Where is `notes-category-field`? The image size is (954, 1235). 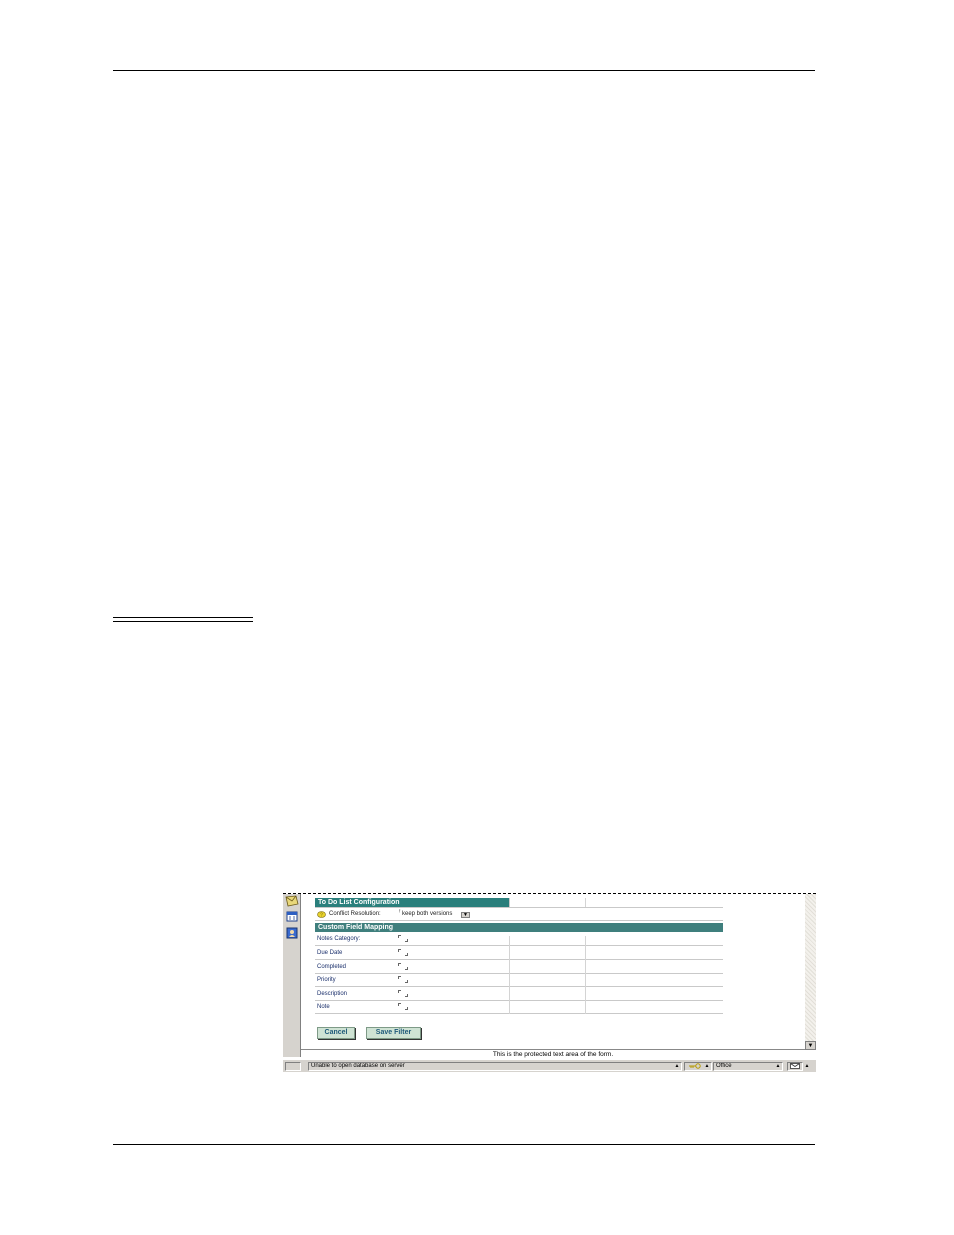
notes-category-field is located at coordinates (403, 938).